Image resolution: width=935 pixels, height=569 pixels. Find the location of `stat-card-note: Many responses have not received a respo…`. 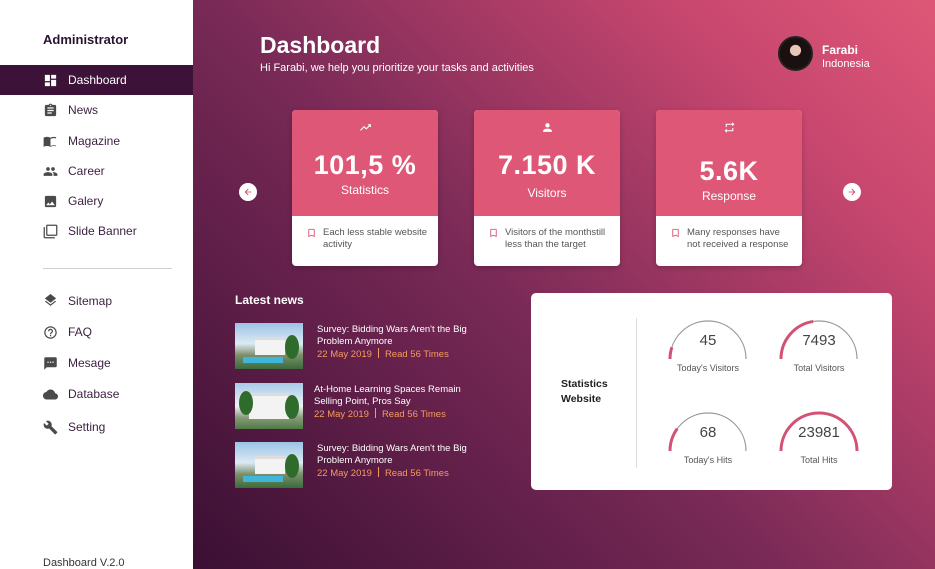

stat-card-note: Many responses have not received a respo… is located at coordinates (738, 238).